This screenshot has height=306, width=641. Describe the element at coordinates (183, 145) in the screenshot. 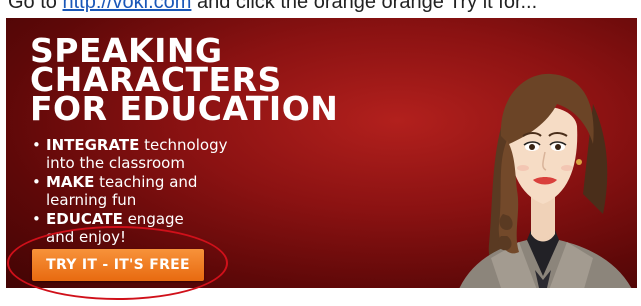

I see `bullet-text: technology` at that location.